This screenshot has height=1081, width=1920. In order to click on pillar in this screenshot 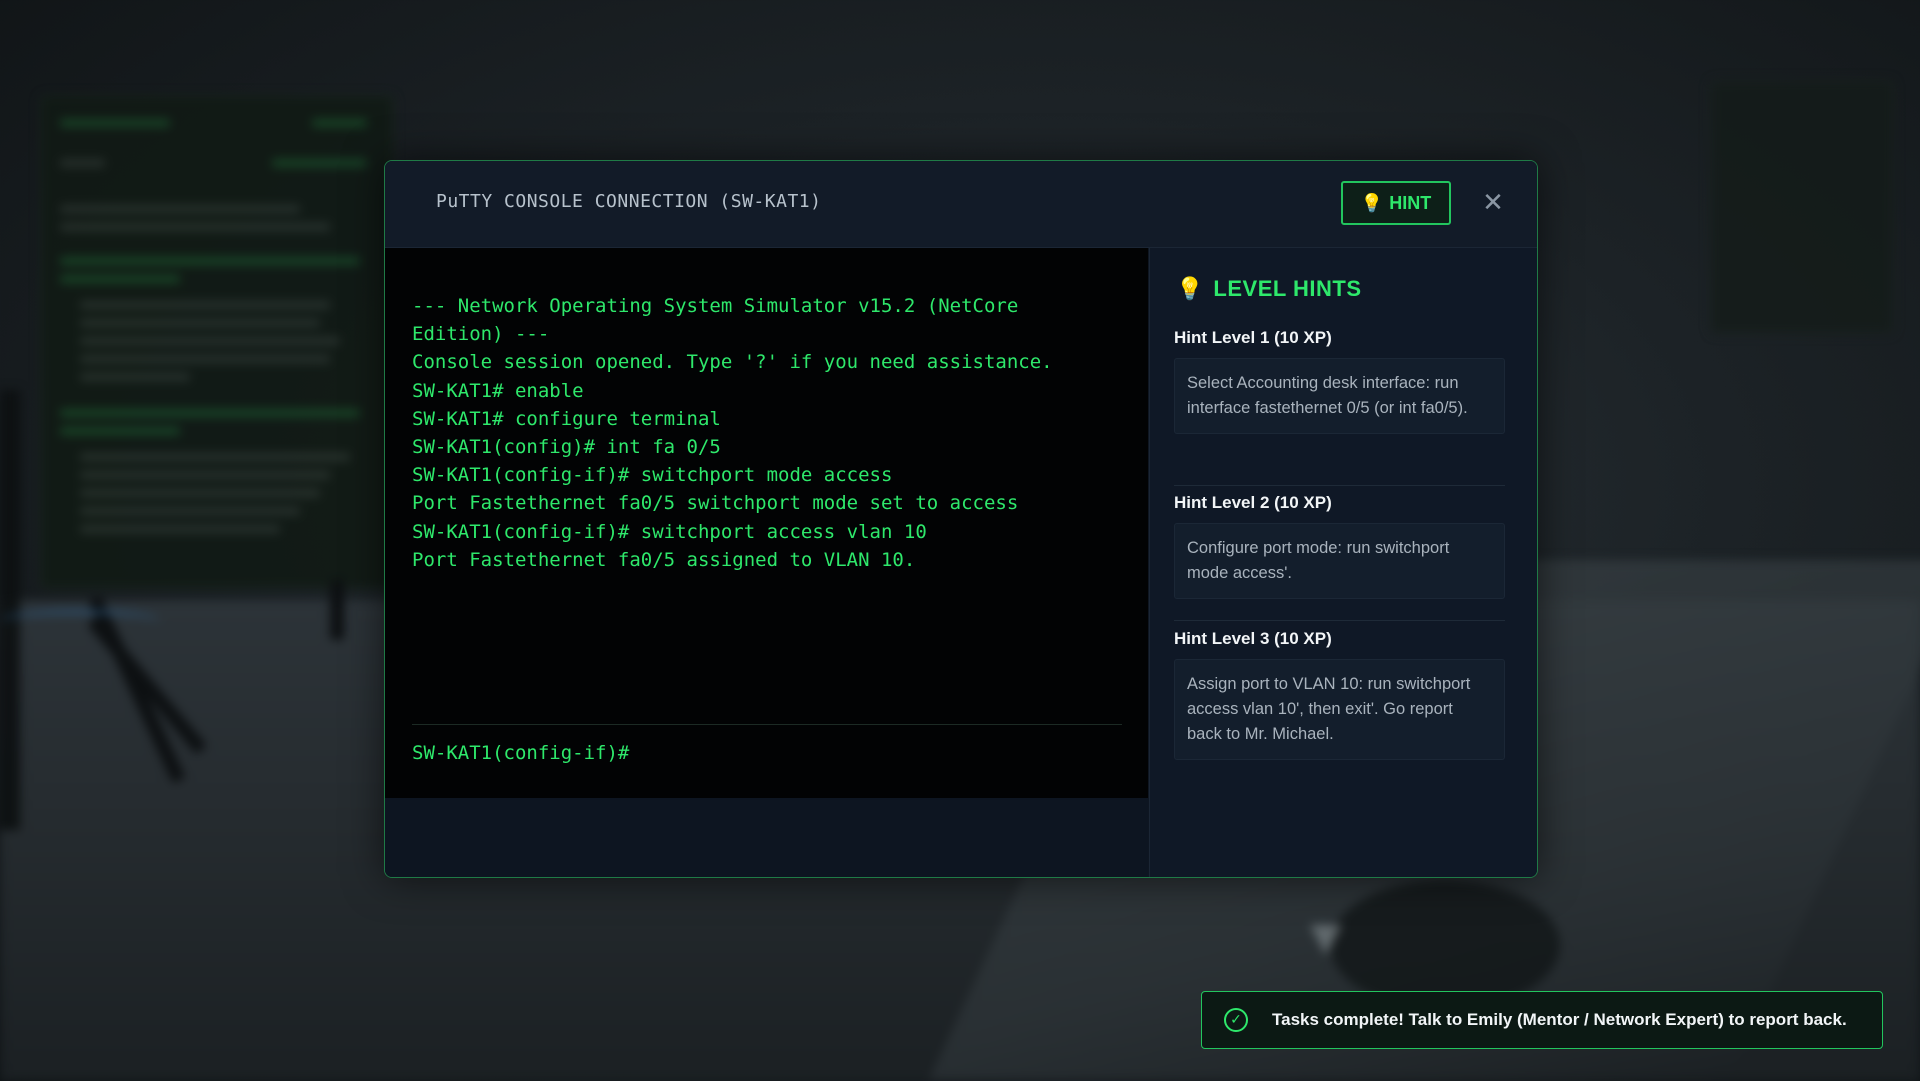, I will do `click(10, 610)`.